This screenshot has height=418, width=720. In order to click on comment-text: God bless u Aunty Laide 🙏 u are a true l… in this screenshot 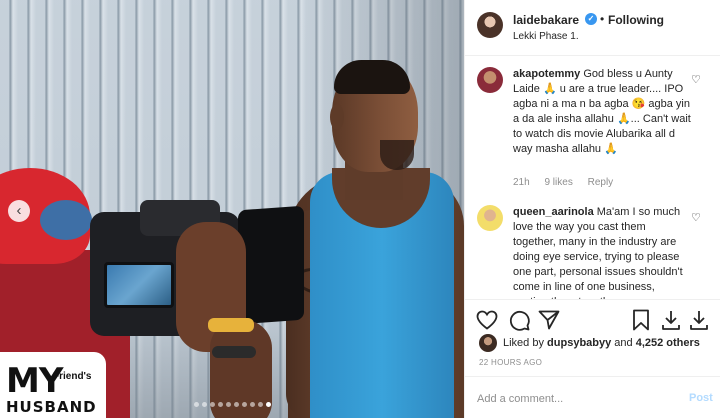, I will do `click(602, 111)`.